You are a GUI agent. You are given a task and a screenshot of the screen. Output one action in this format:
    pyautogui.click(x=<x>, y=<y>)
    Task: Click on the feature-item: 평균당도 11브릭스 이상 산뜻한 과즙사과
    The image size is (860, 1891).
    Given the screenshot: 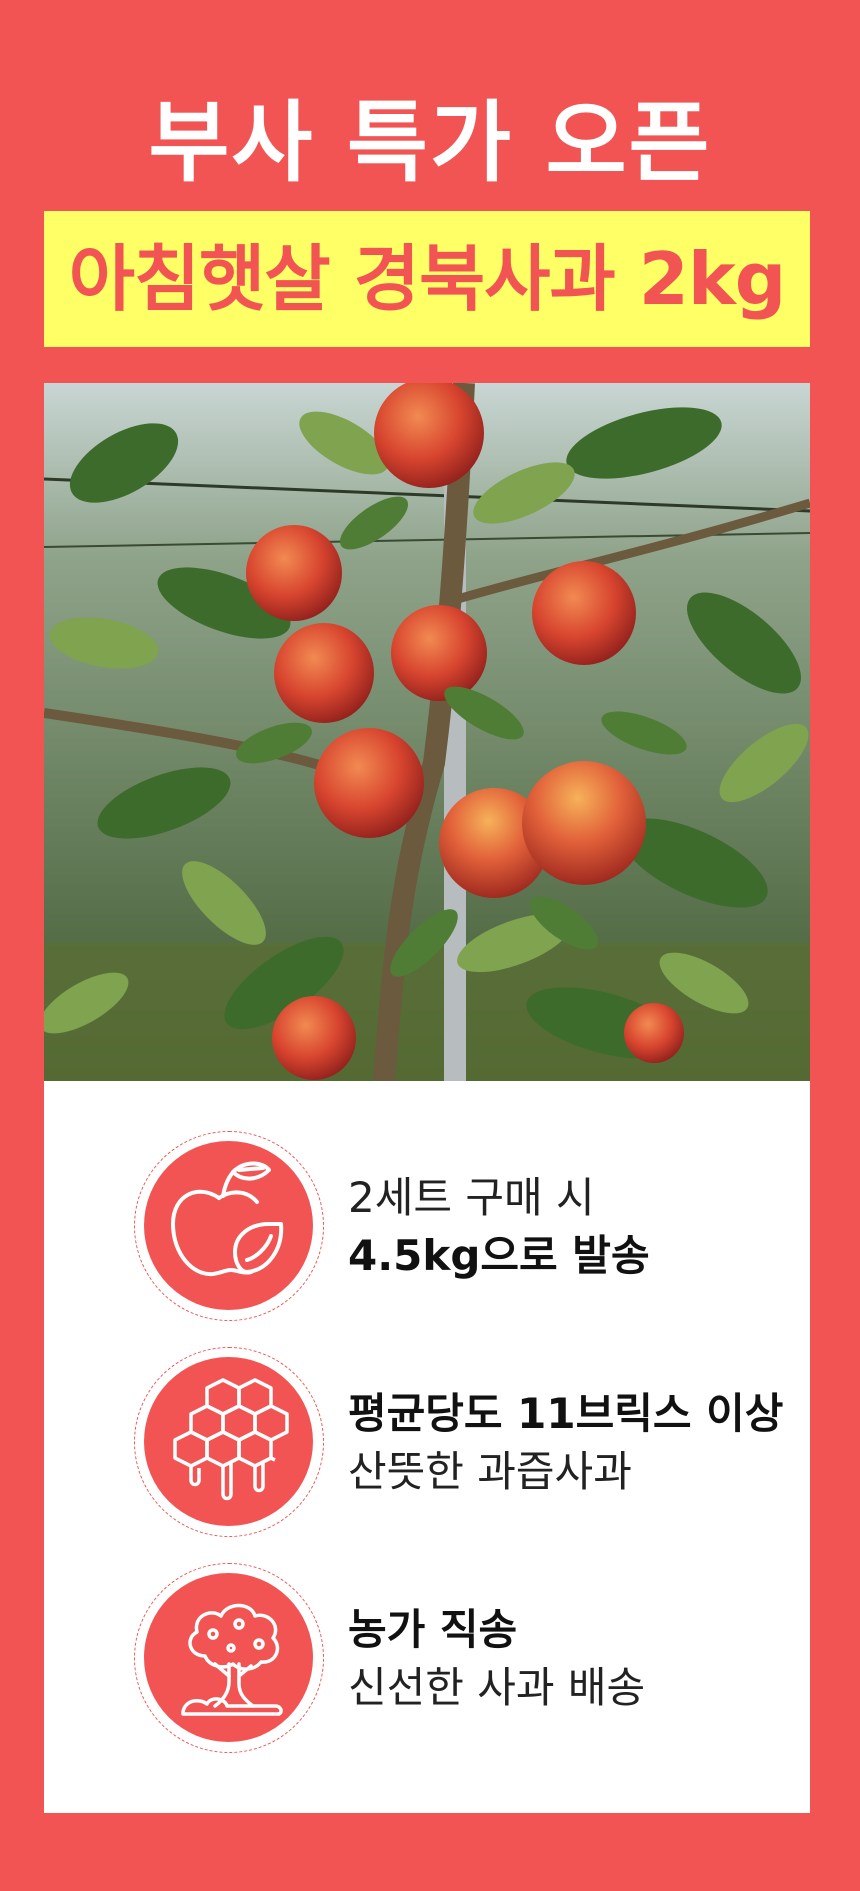 What is the action you would take?
    pyautogui.click(x=435, y=1442)
    